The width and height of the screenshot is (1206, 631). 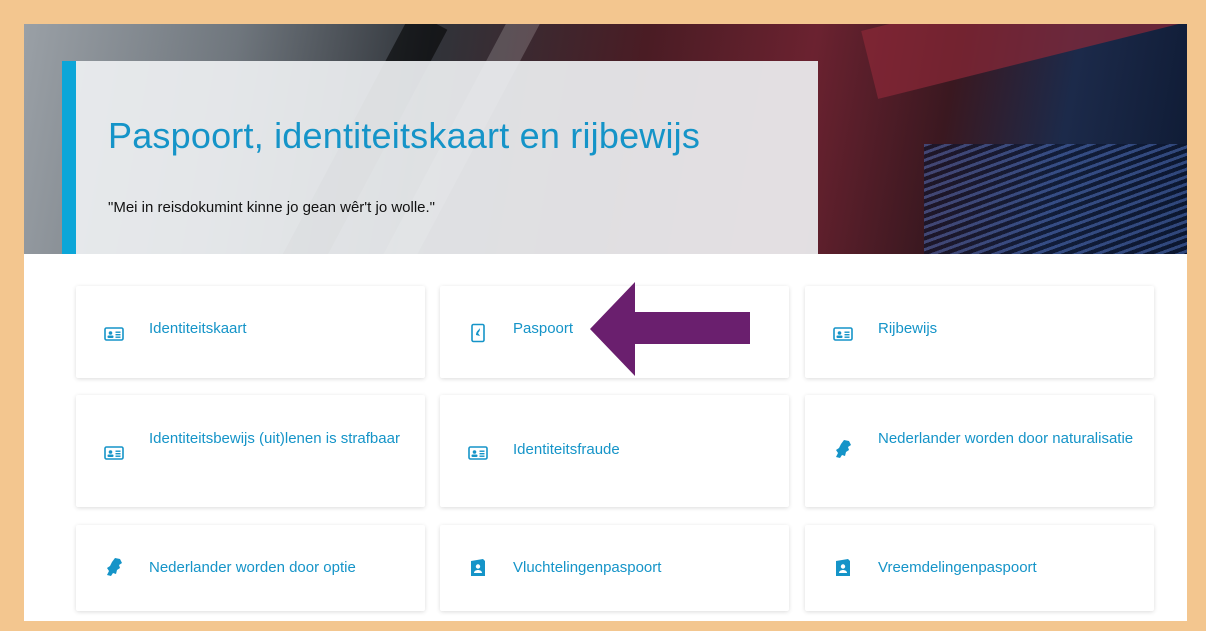 I want to click on card-label: Identiteitsfraude, so click(x=566, y=449).